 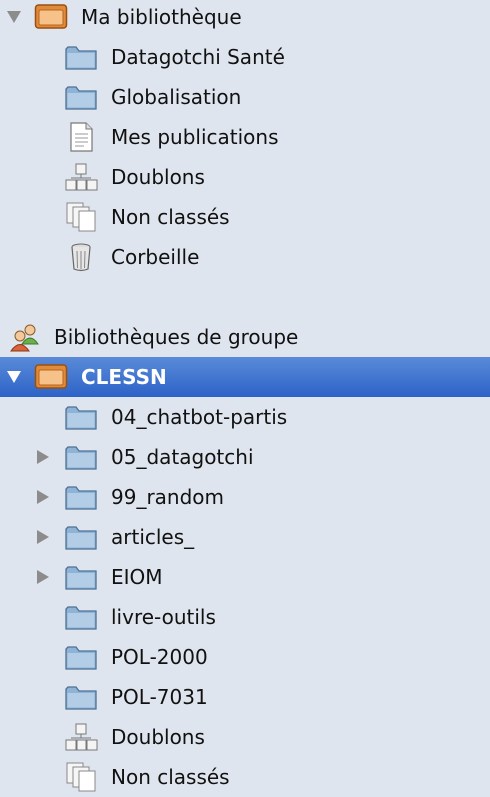 I want to click on collection-label: Mes publications, so click(x=195, y=137).